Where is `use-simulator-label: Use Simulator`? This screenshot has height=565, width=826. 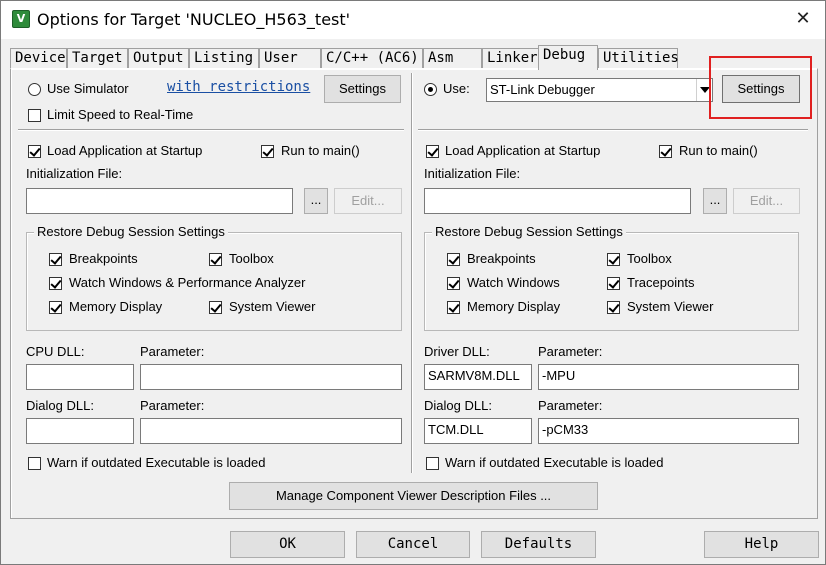
use-simulator-label: Use Simulator is located at coordinates (88, 88).